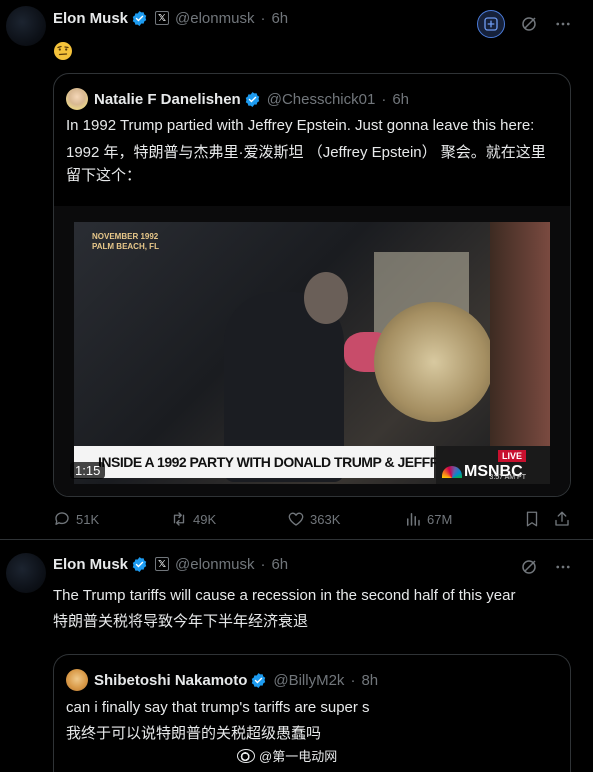 This screenshot has height=772, width=593. What do you see at coordinates (296, 519) in the screenshot?
I see `heart-icon` at bounding box center [296, 519].